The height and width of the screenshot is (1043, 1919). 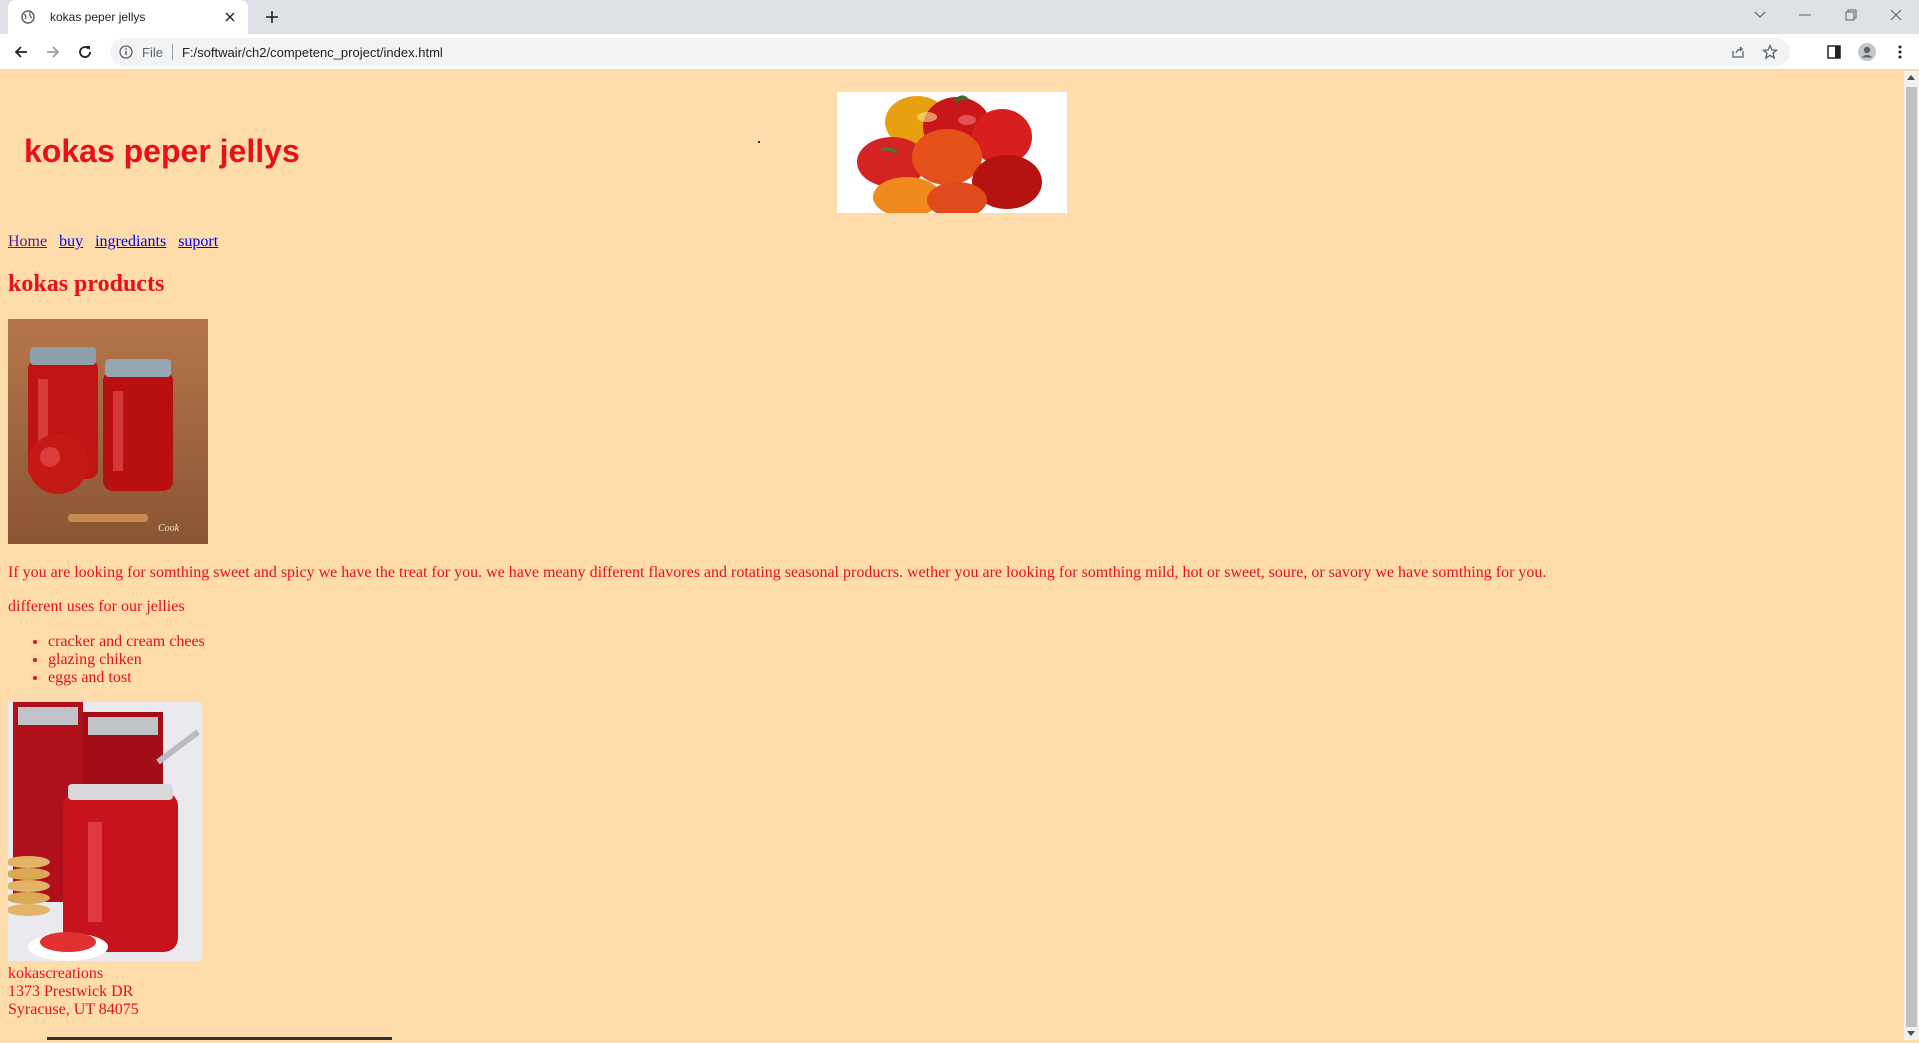 I want to click on street-address: 1373 Prestwick DR, so click(x=71, y=991).